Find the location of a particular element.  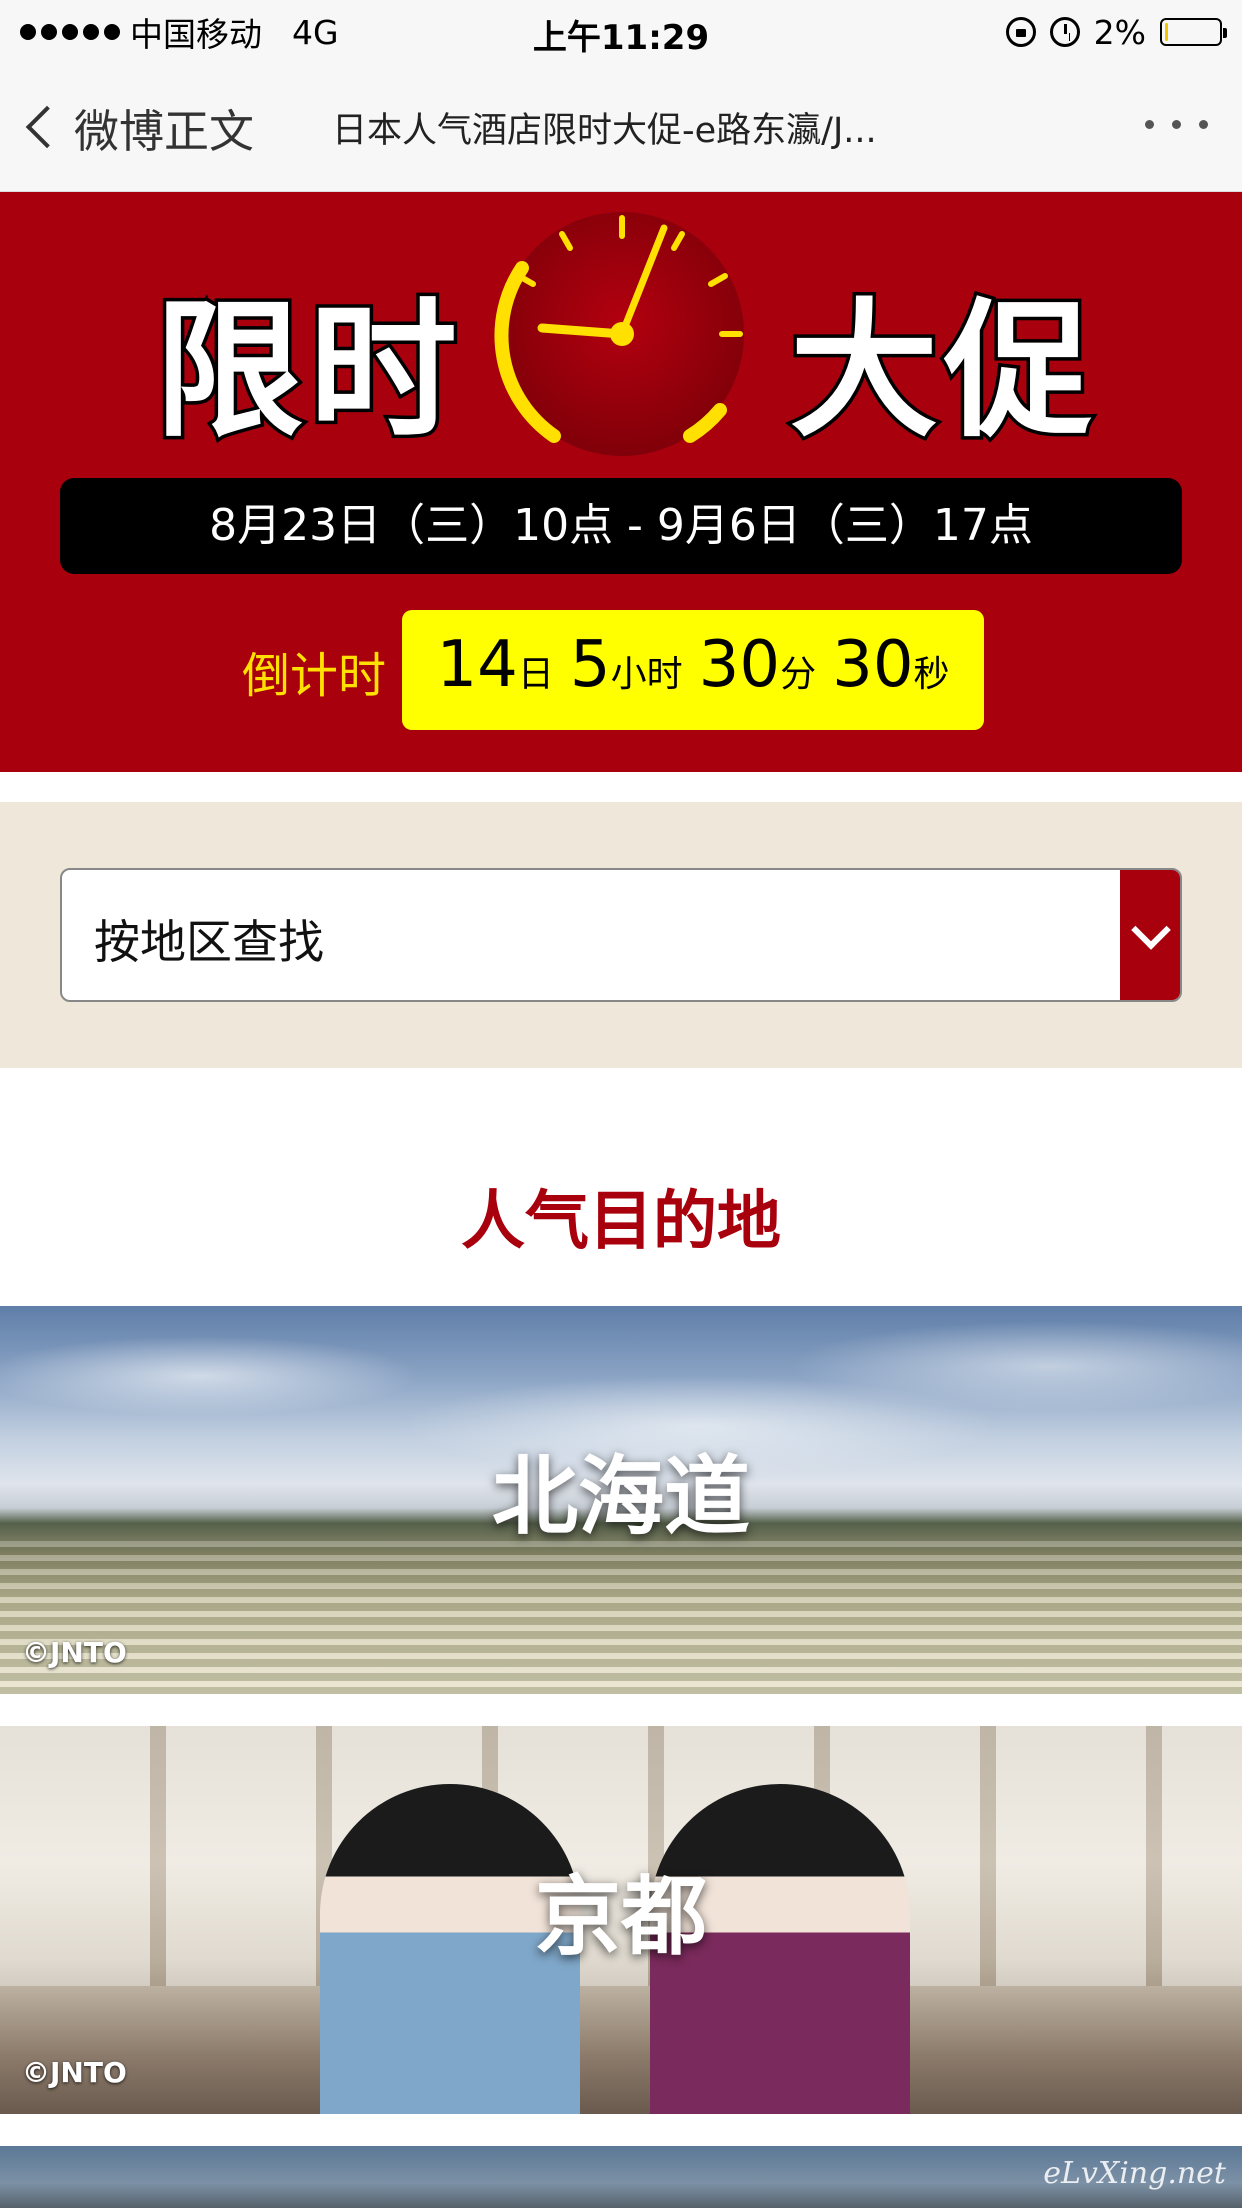

battery-percent: 2% is located at coordinates (1119, 32).